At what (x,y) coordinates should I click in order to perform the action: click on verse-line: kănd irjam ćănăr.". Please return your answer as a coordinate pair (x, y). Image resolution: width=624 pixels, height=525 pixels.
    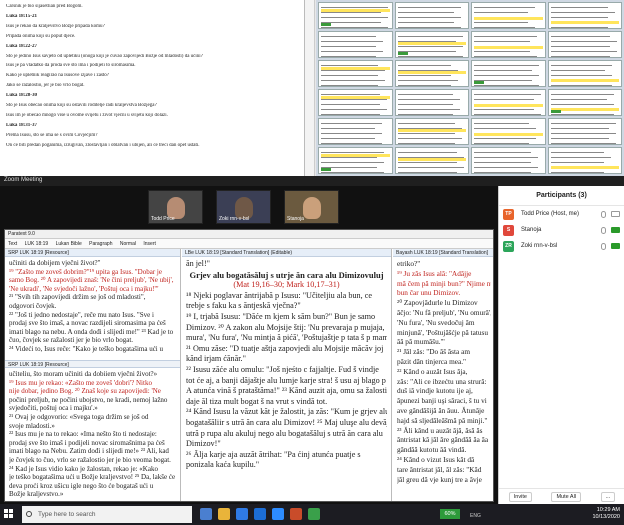
    Looking at the image, I should click on (216, 359).